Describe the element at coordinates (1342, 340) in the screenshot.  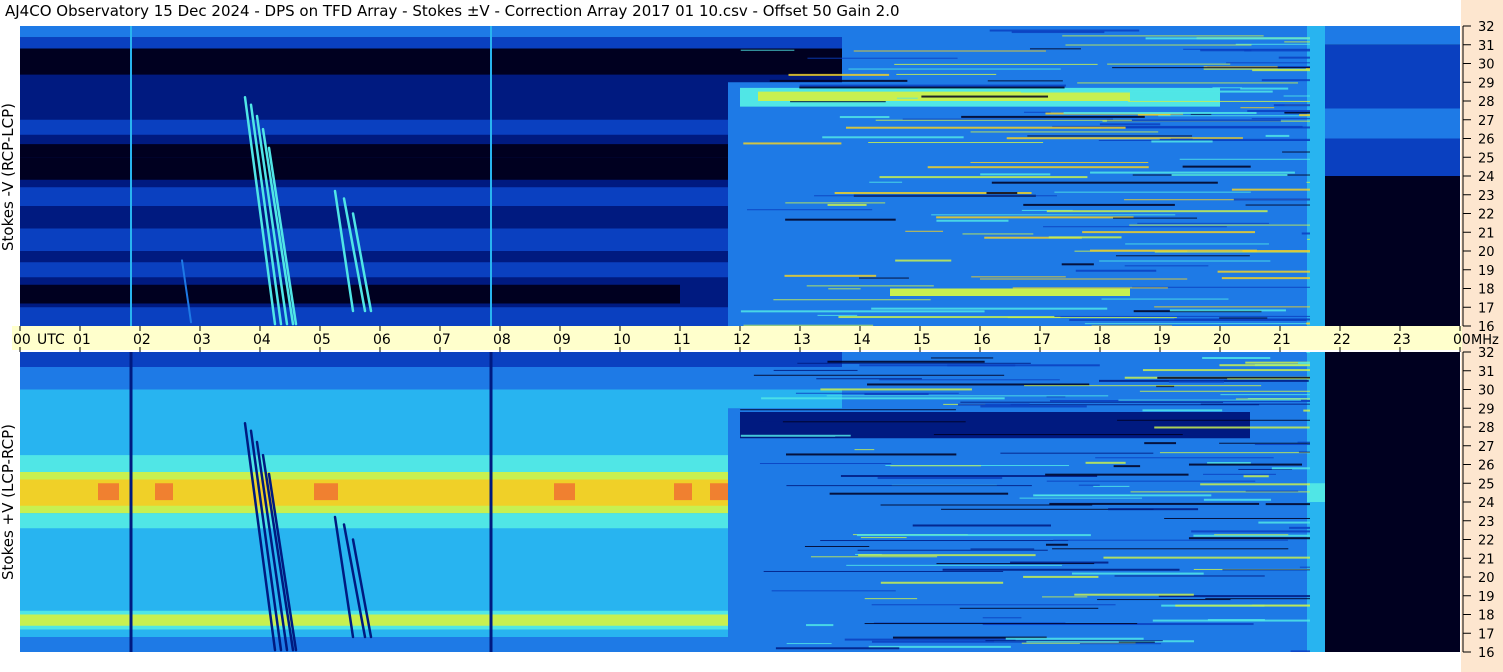
I see `utc-tick-label: 22` at that location.